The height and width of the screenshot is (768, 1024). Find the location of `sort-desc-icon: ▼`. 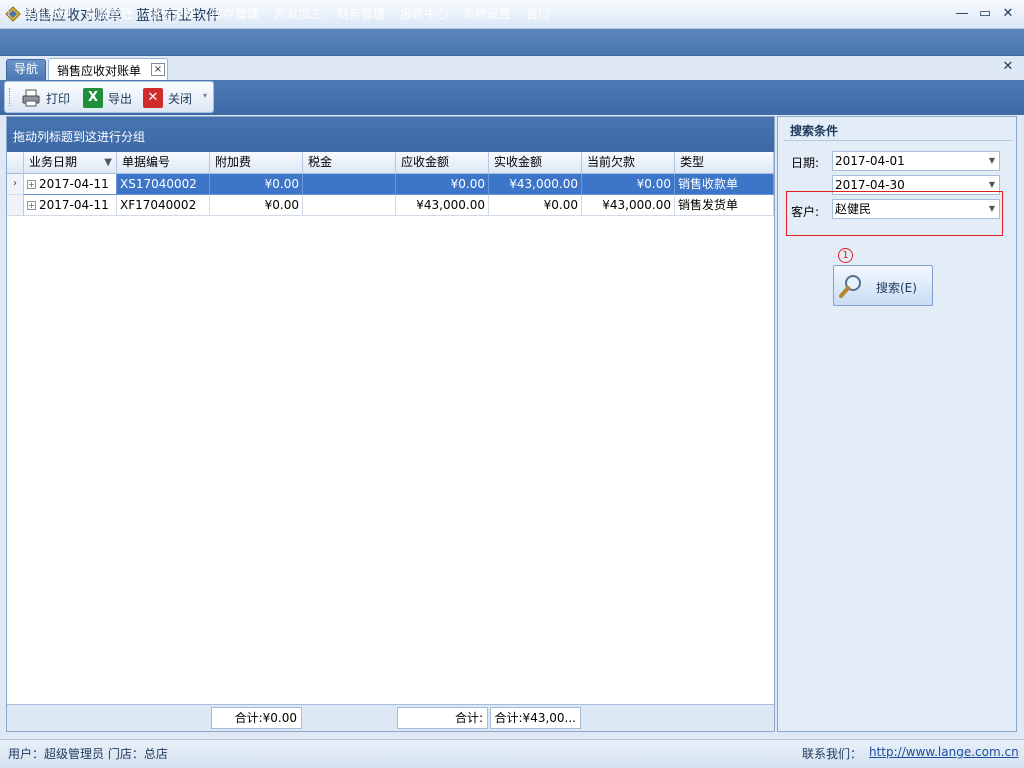

sort-desc-icon: ▼ is located at coordinates (108, 162).